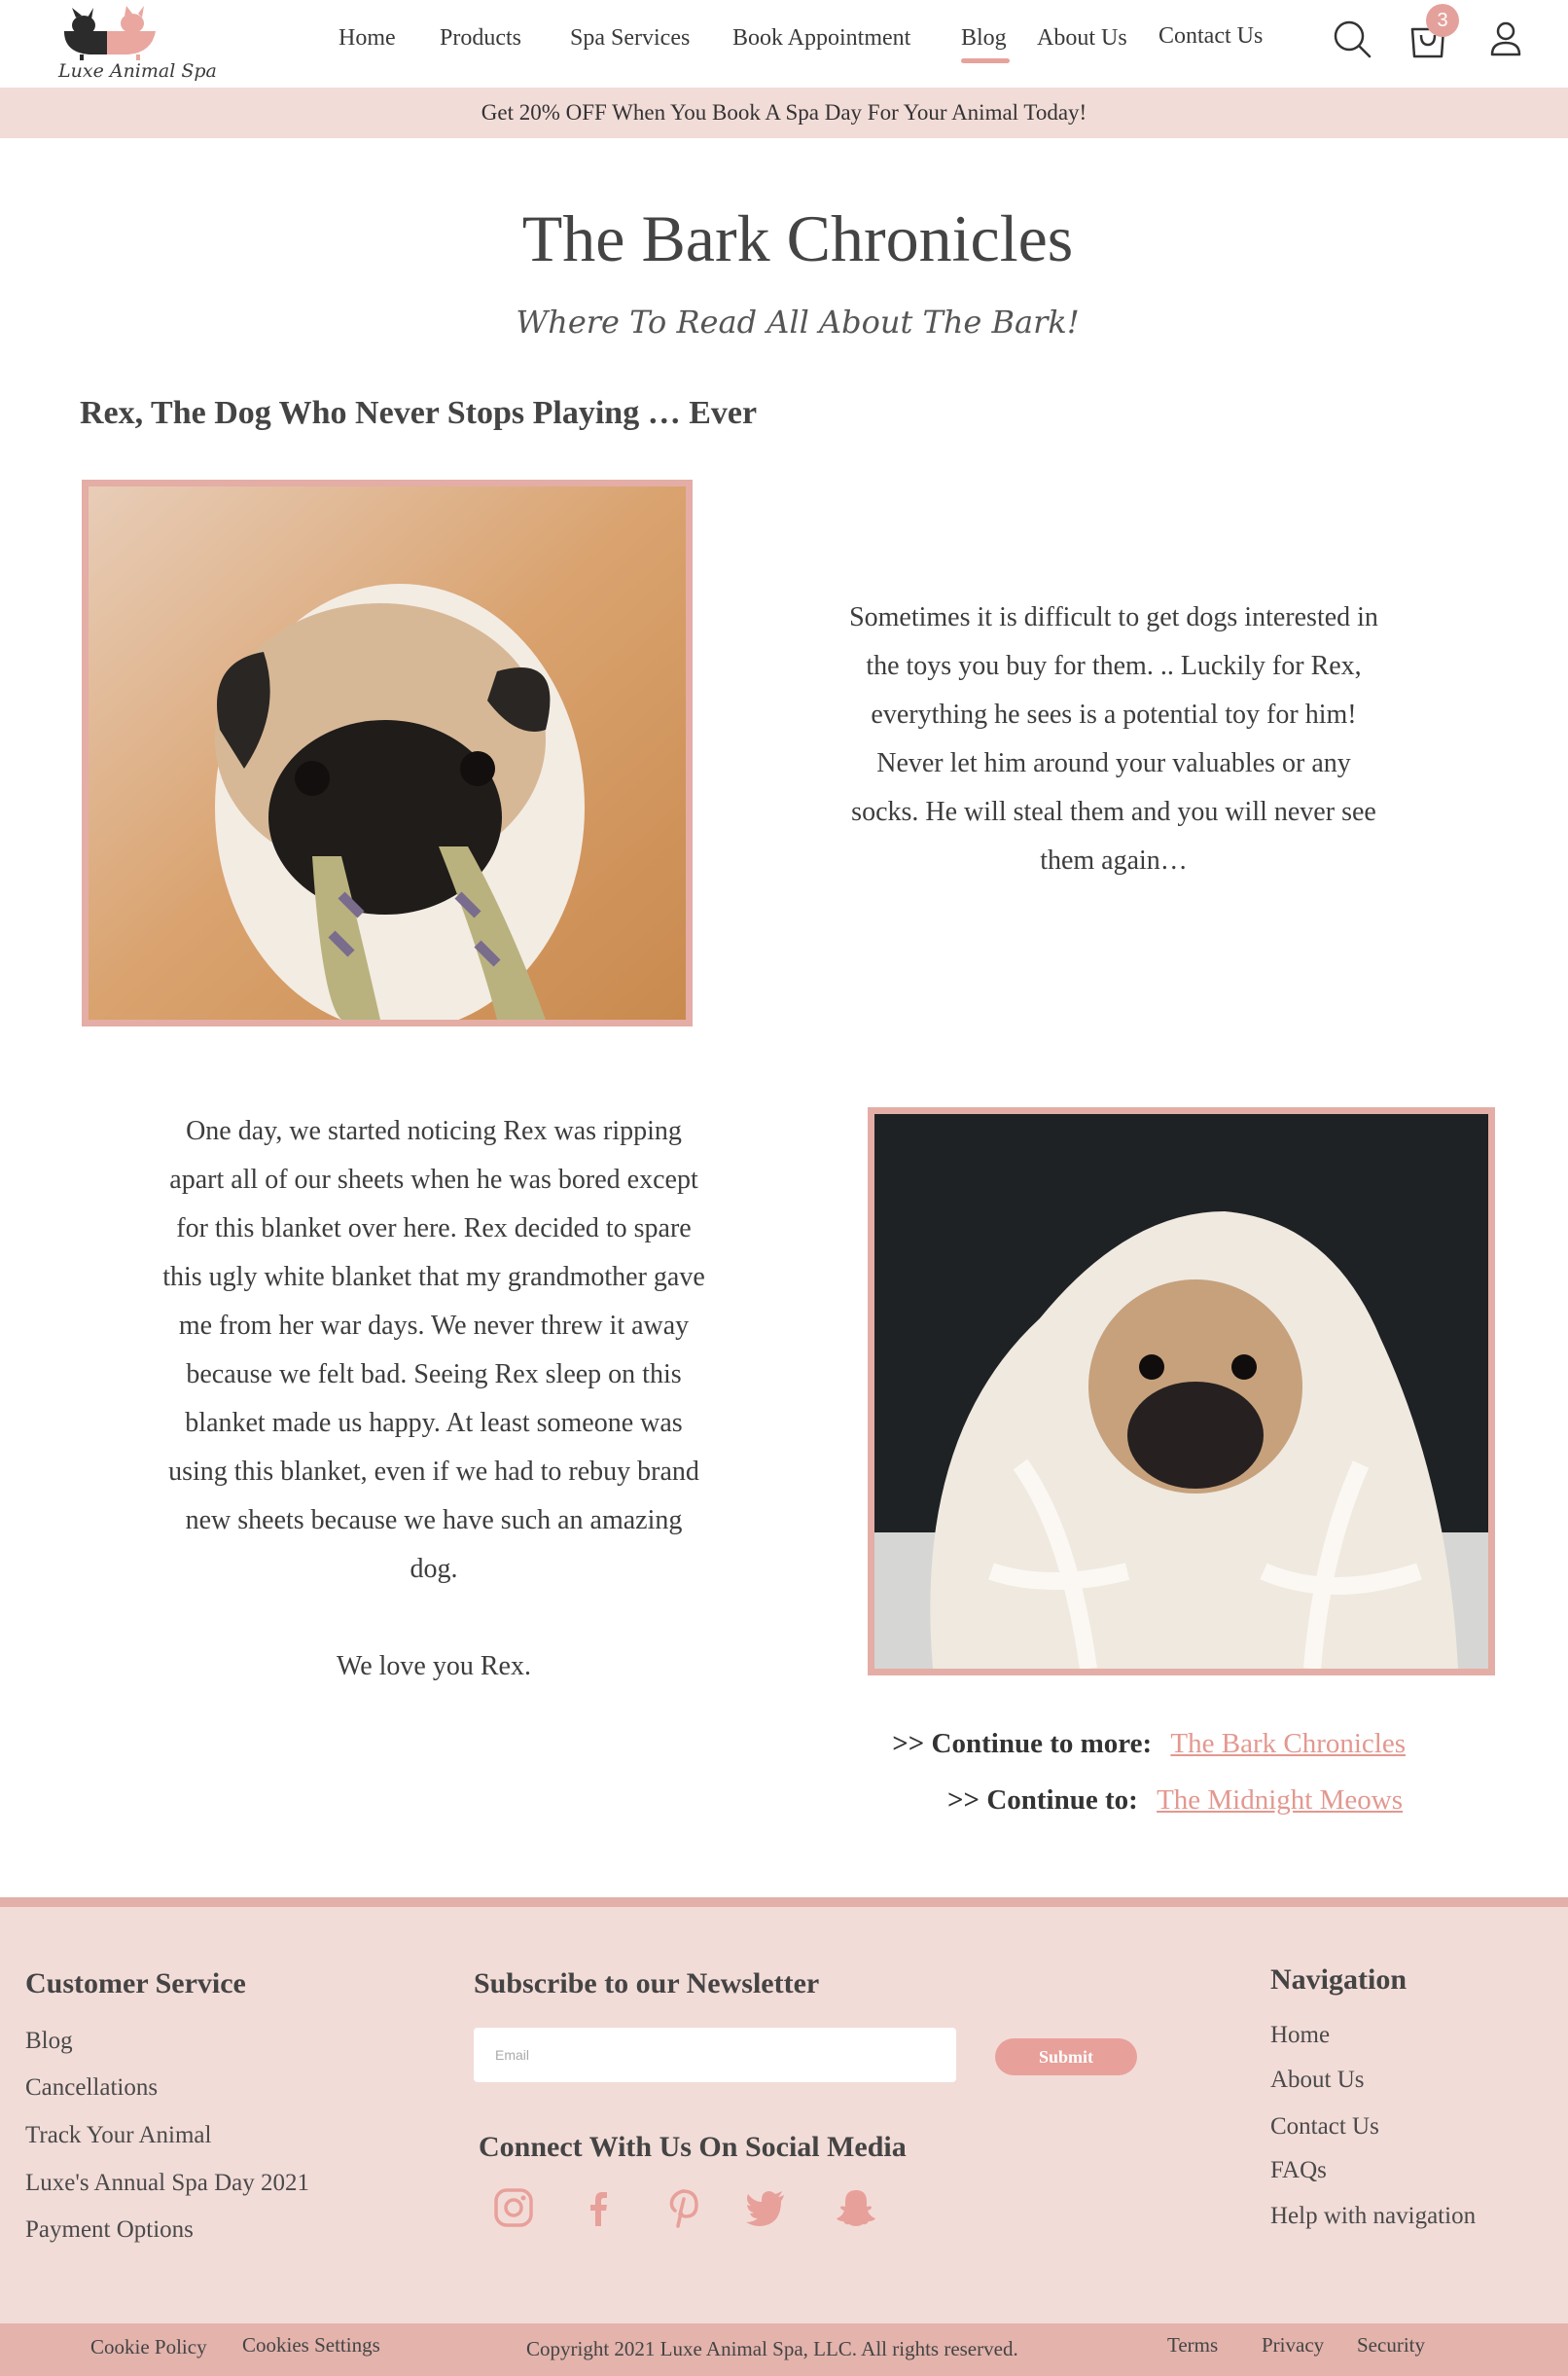 The height and width of the screenshot is (2376, 1568). I want to click on continue-to-label: >> Continue to:, so click(1042, 1800).